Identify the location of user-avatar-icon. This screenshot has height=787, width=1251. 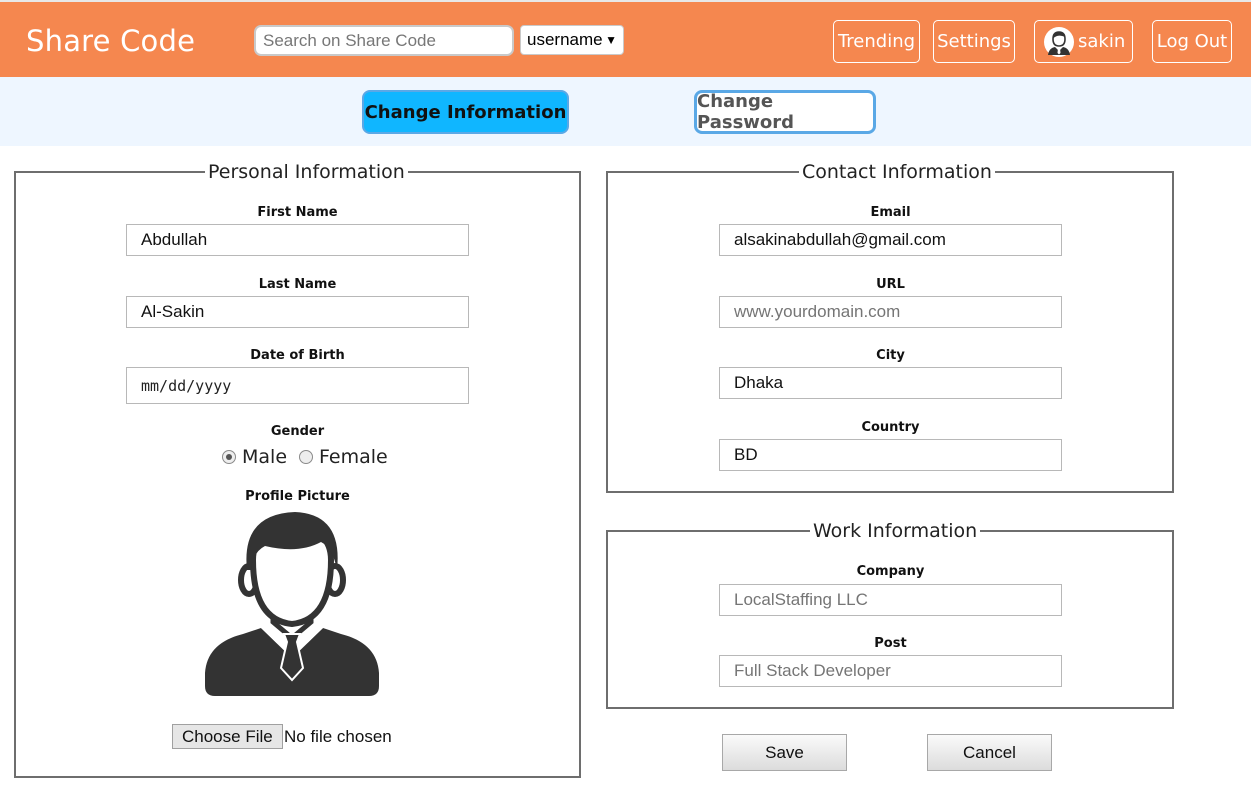
(1059, 41).